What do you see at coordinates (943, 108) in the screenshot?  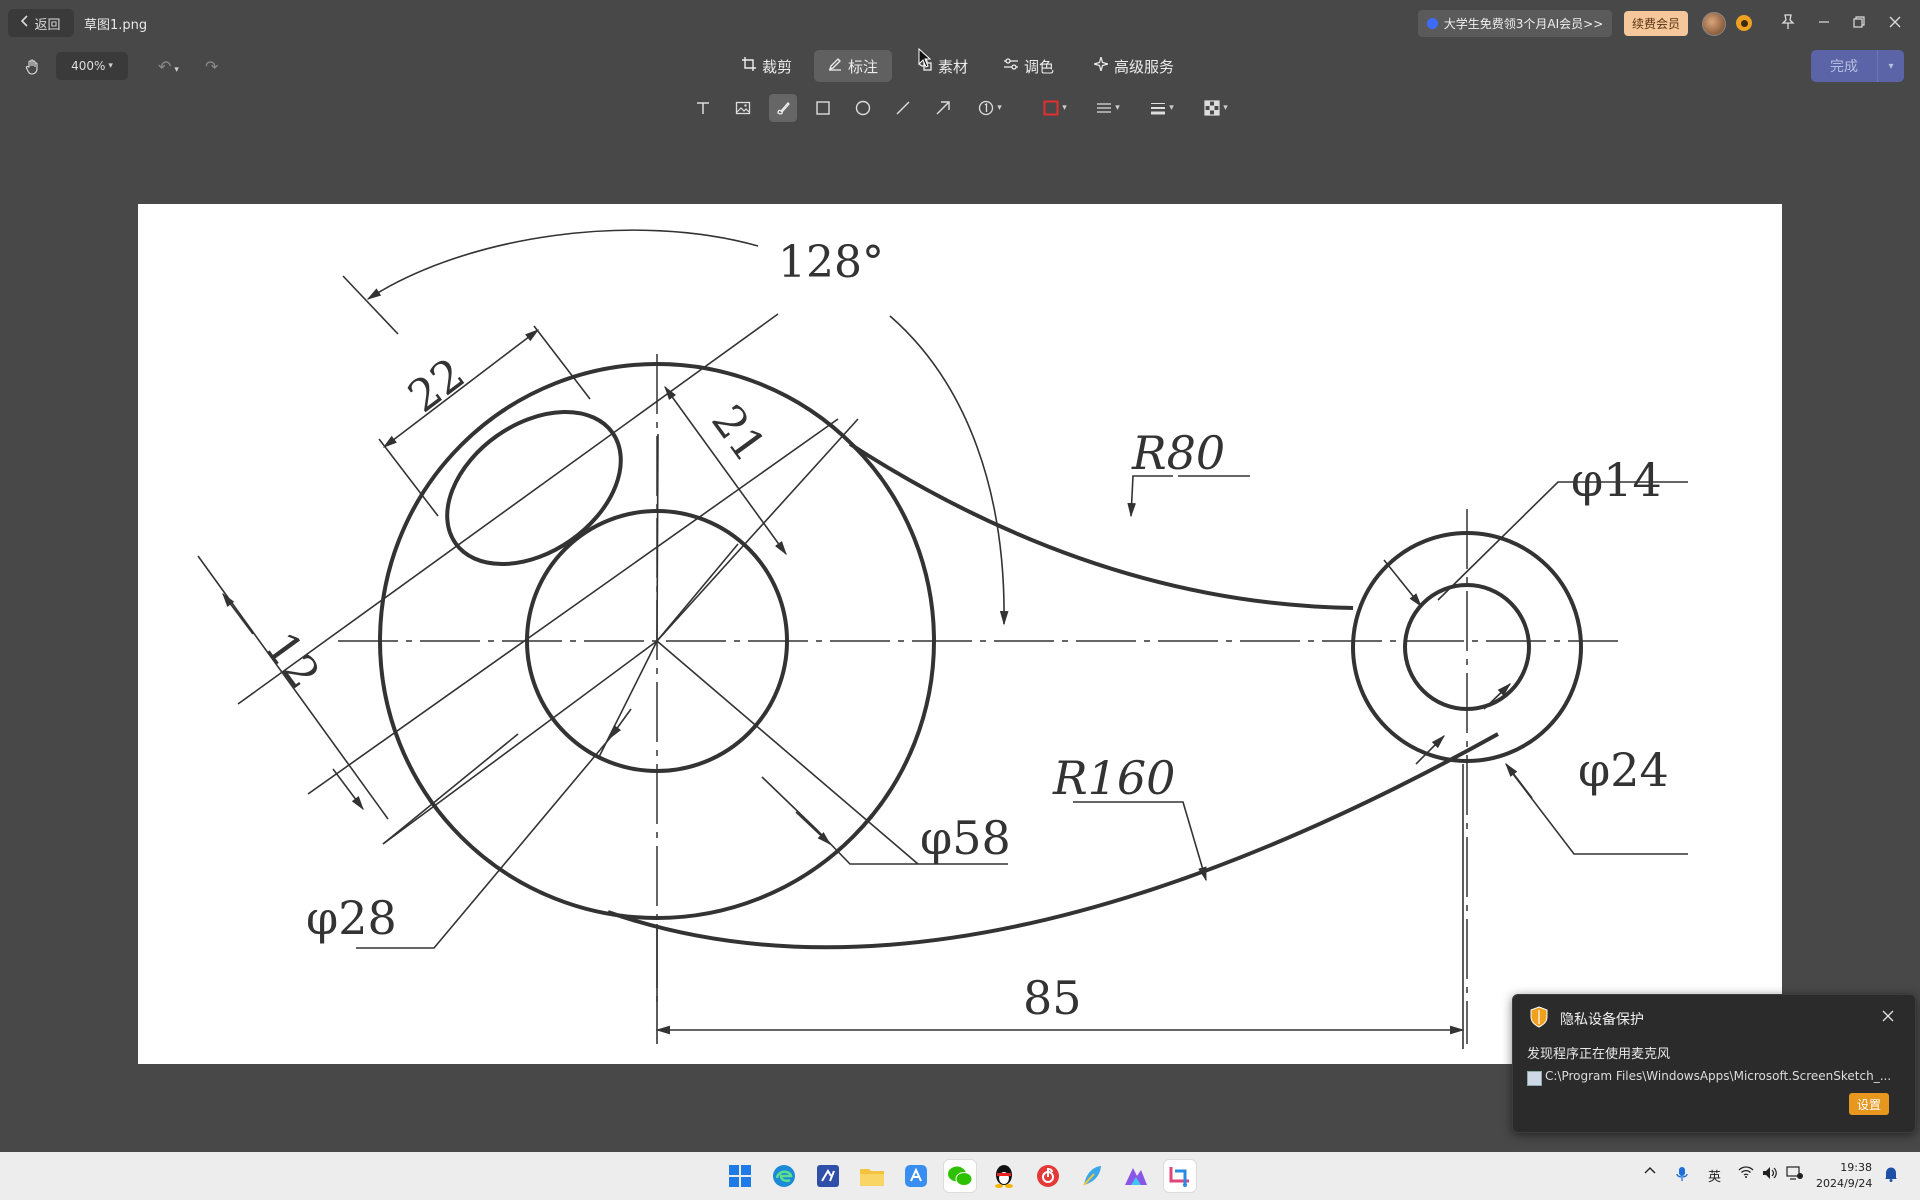 I see `arrow-tool-icon` at bounding box center [943, 108].